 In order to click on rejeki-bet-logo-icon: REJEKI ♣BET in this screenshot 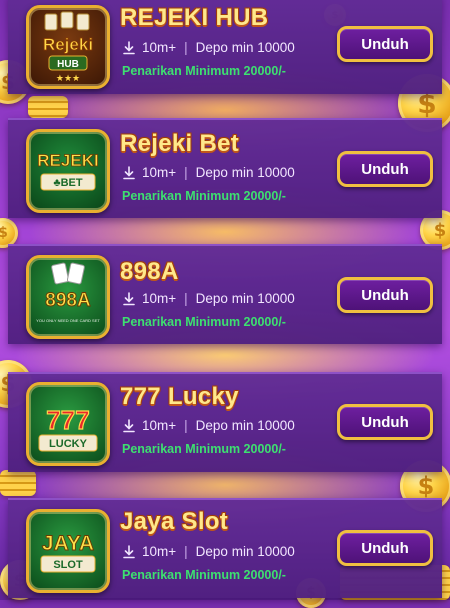, I will do `click(68, 171)`.